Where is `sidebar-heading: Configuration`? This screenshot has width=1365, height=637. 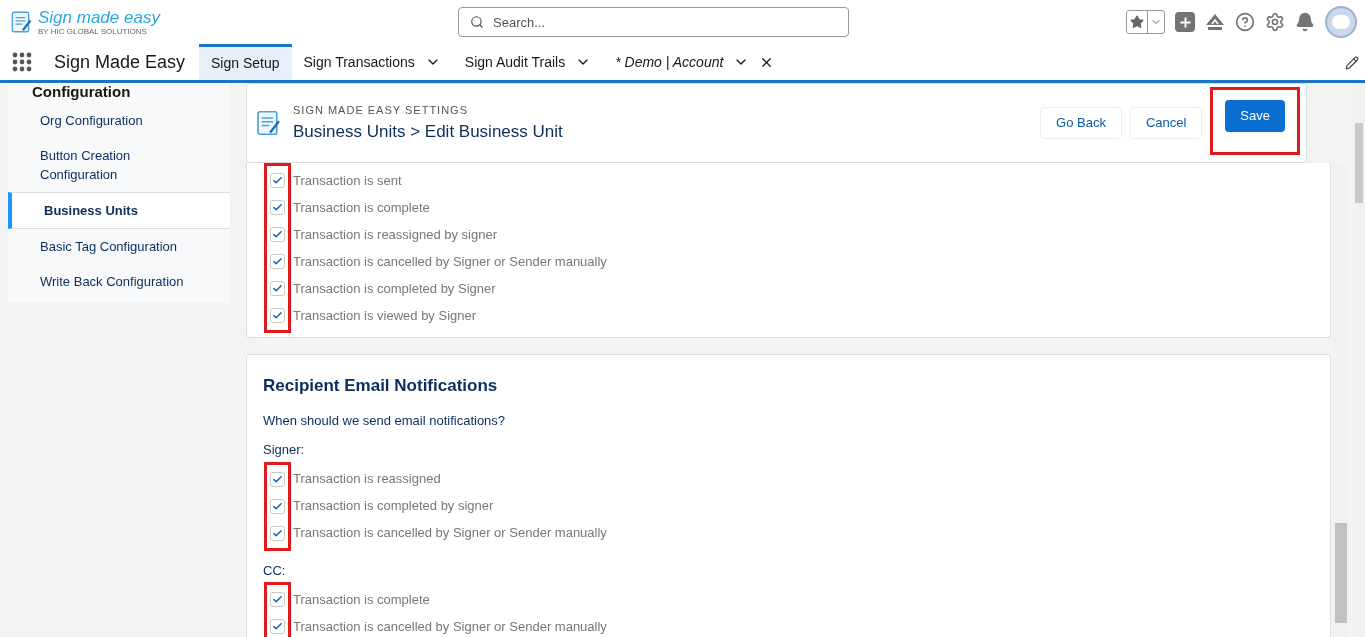
sidebar-heading: Configuration is located at coordinates (81, 92).